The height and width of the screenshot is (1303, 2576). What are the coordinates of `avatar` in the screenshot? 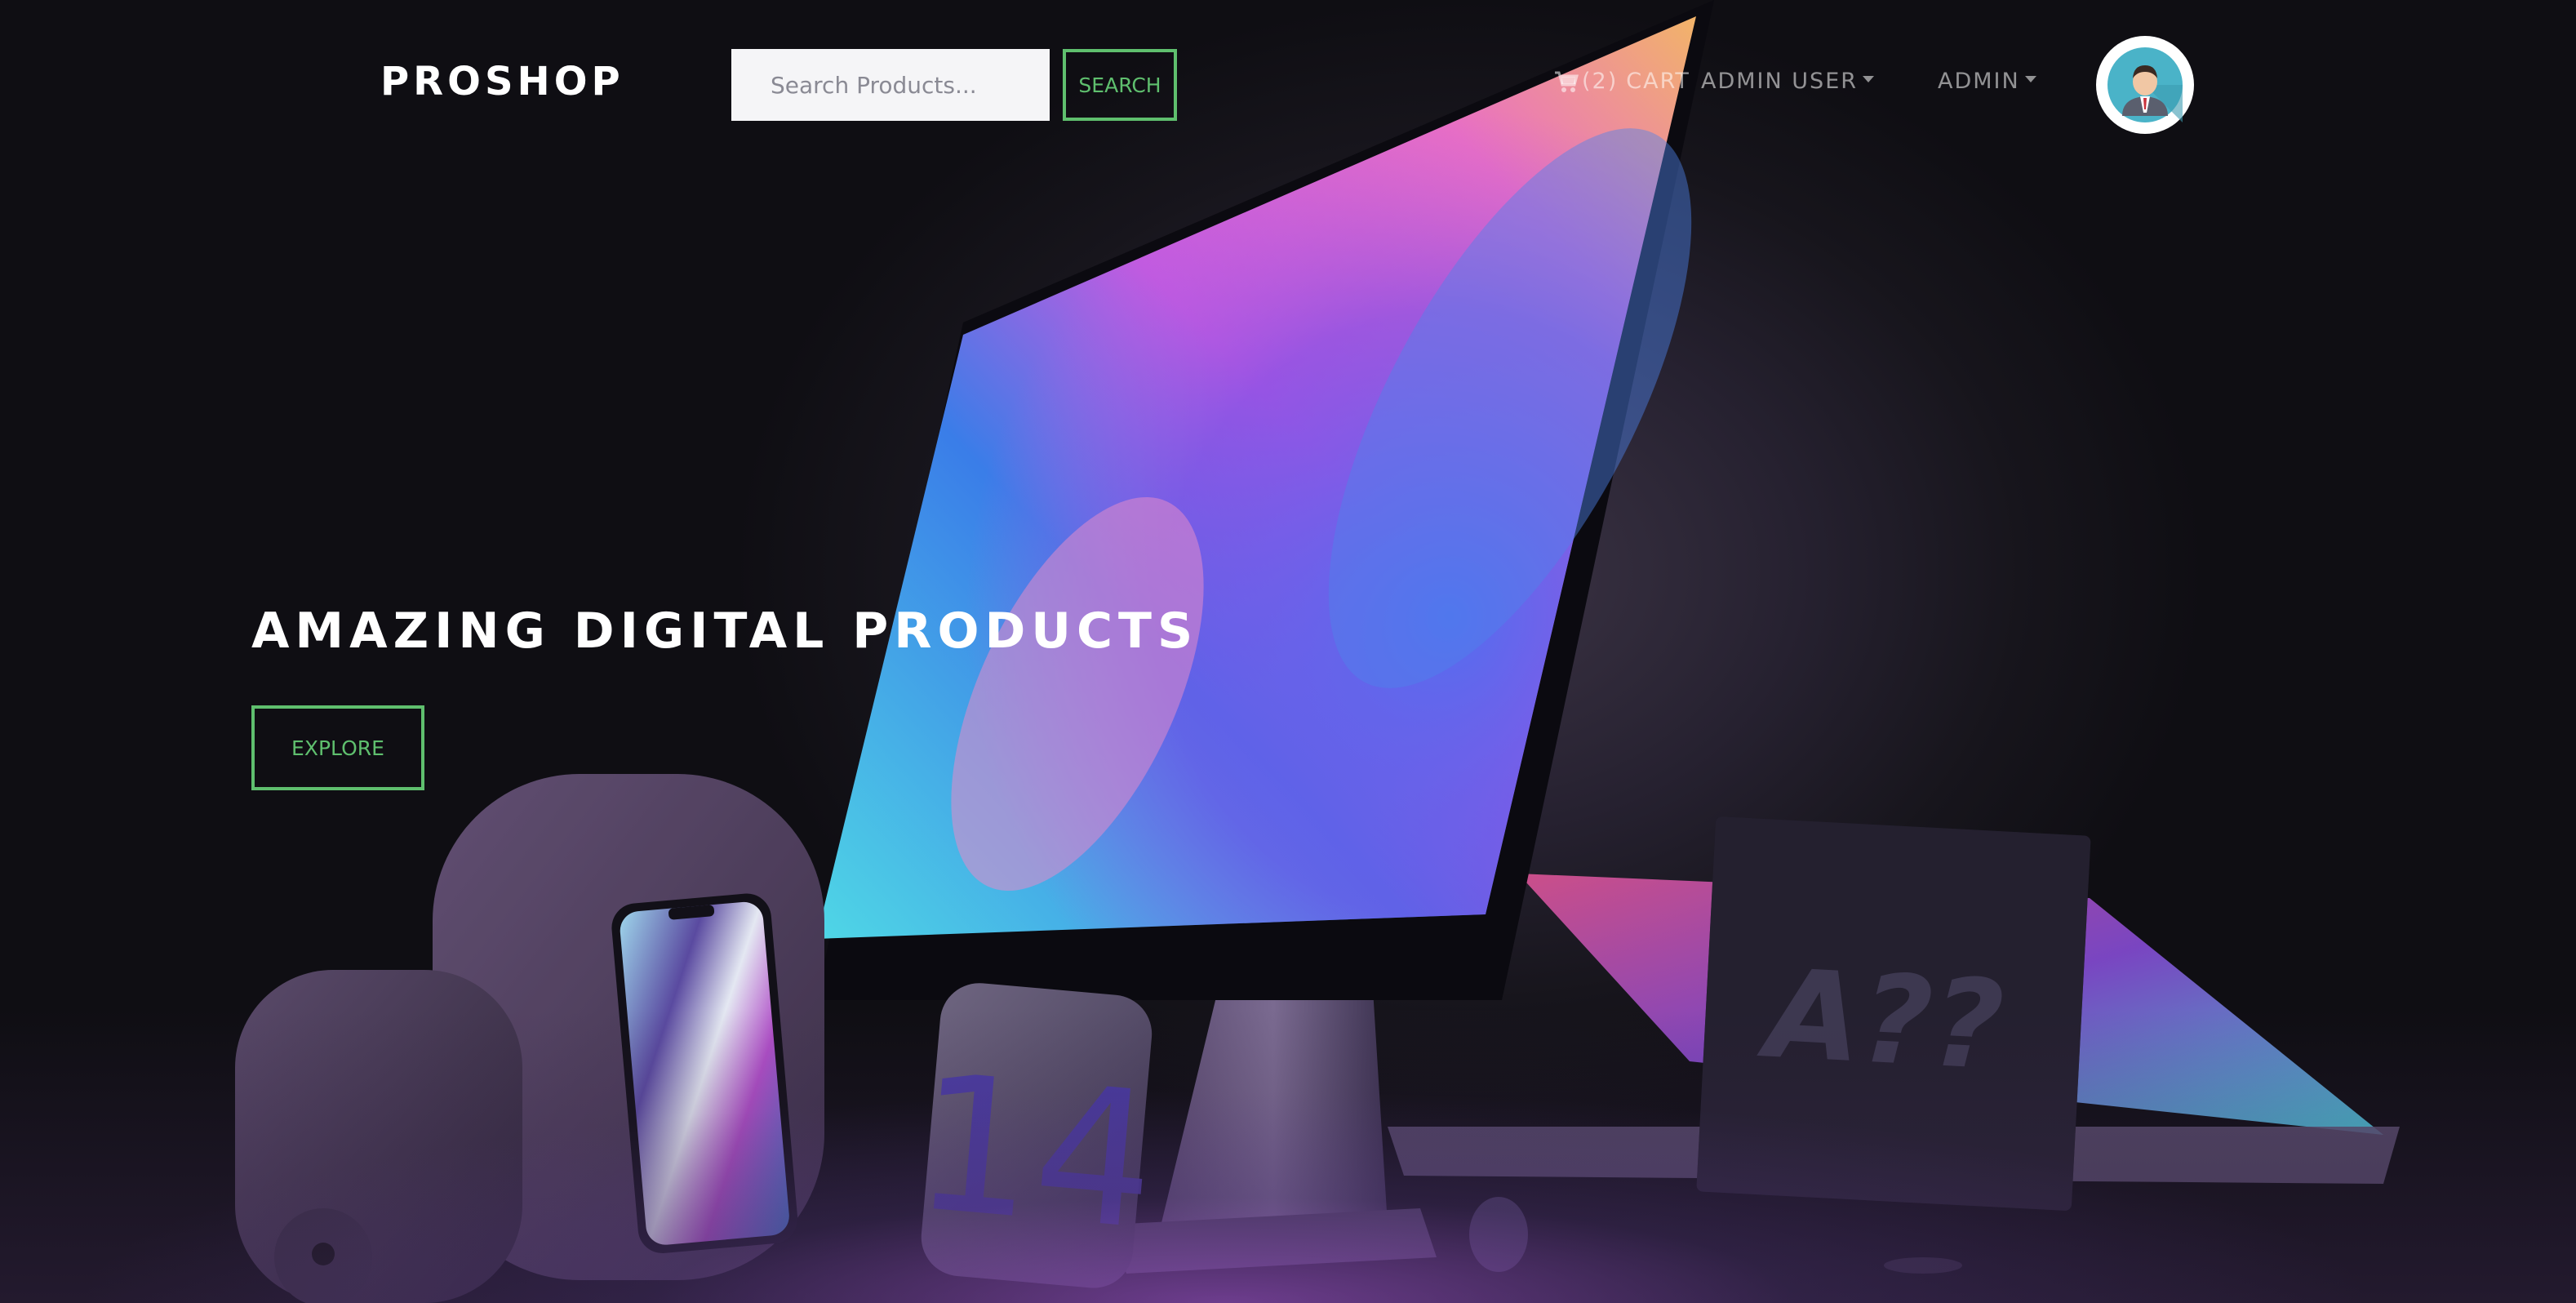 It's located at (2145, 85).